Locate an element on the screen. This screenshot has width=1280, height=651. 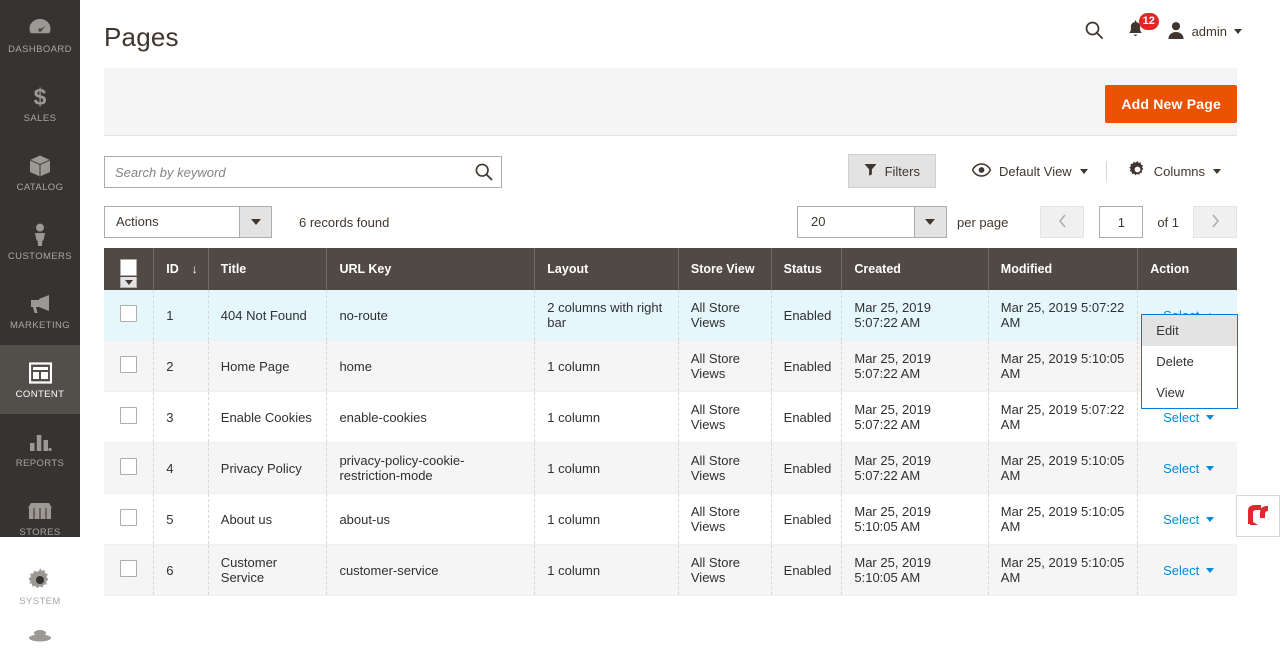
gear-icon is located at coordinates (40, 580).